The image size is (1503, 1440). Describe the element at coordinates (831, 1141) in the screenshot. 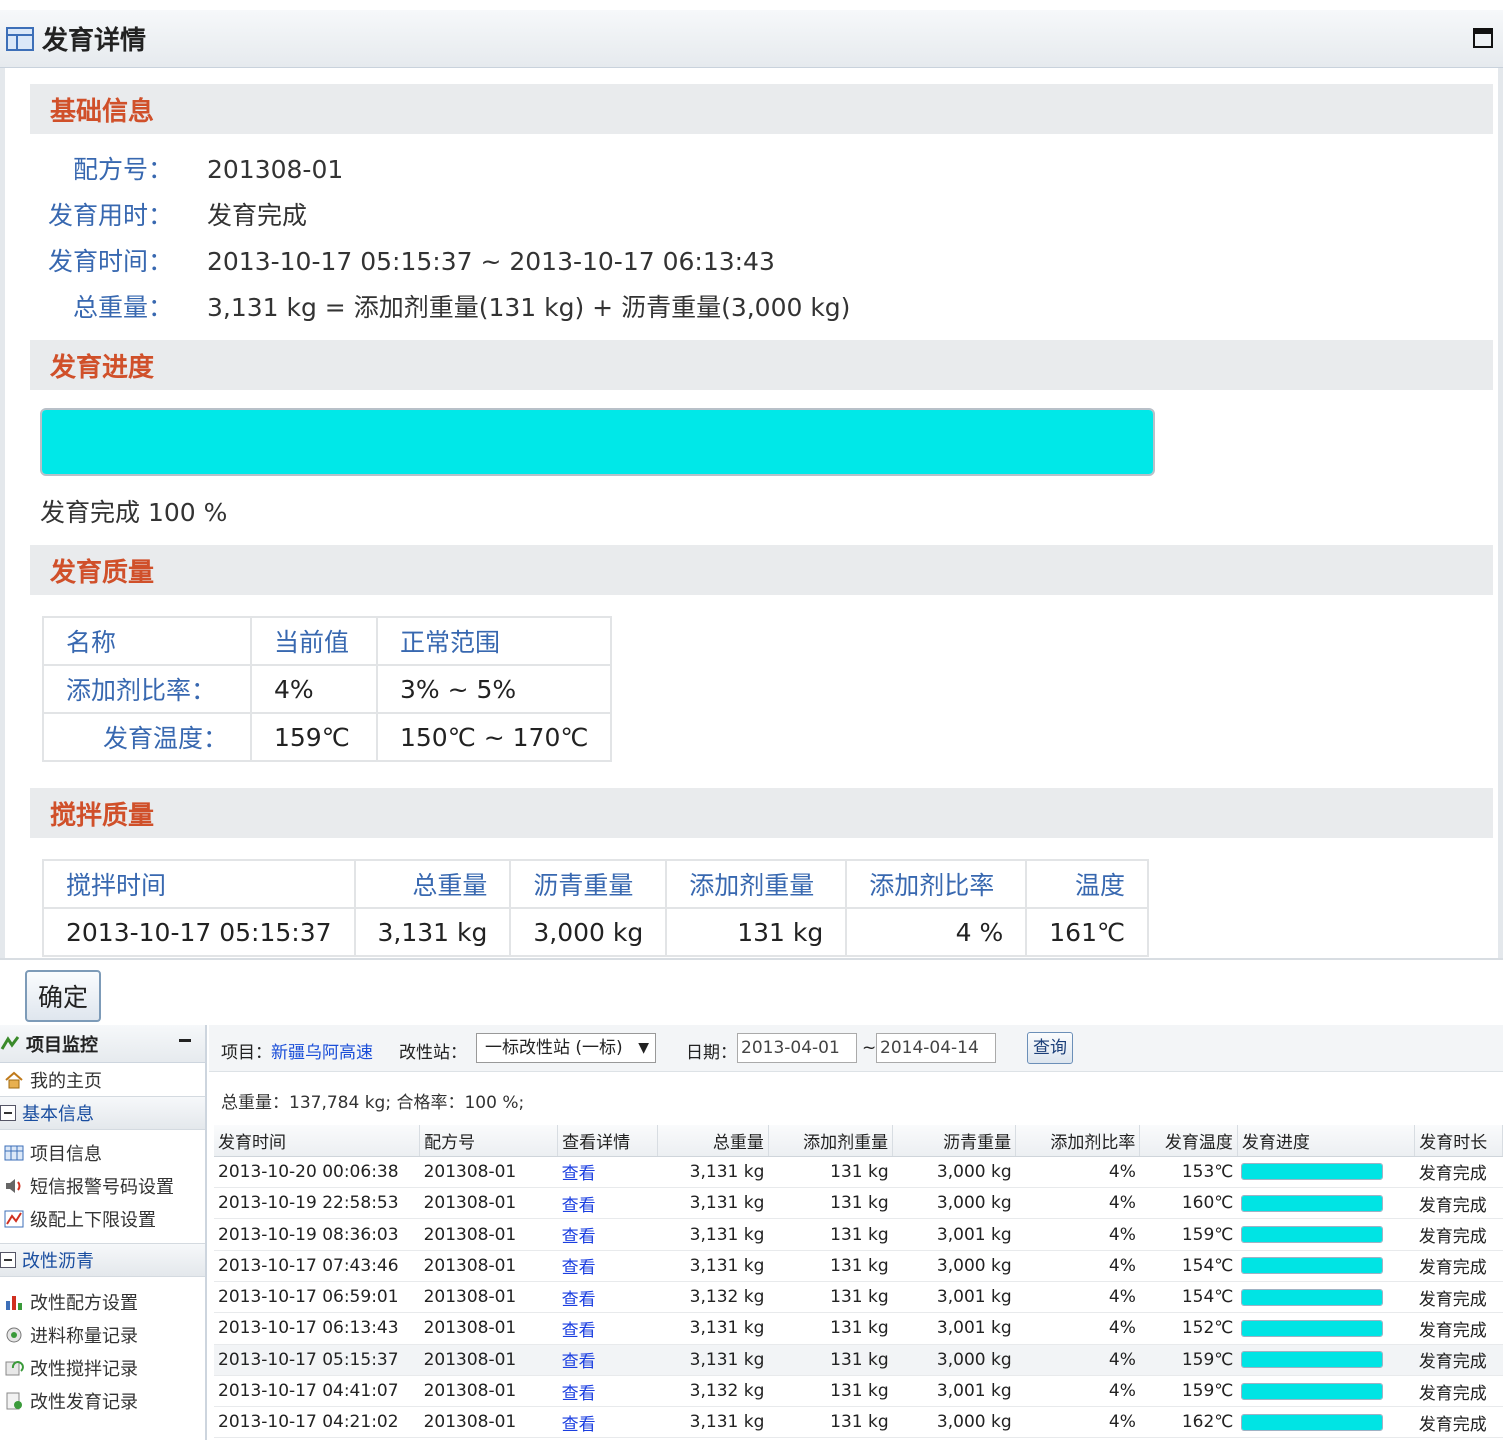

I see `column-header: 添加剂重量` at that location.